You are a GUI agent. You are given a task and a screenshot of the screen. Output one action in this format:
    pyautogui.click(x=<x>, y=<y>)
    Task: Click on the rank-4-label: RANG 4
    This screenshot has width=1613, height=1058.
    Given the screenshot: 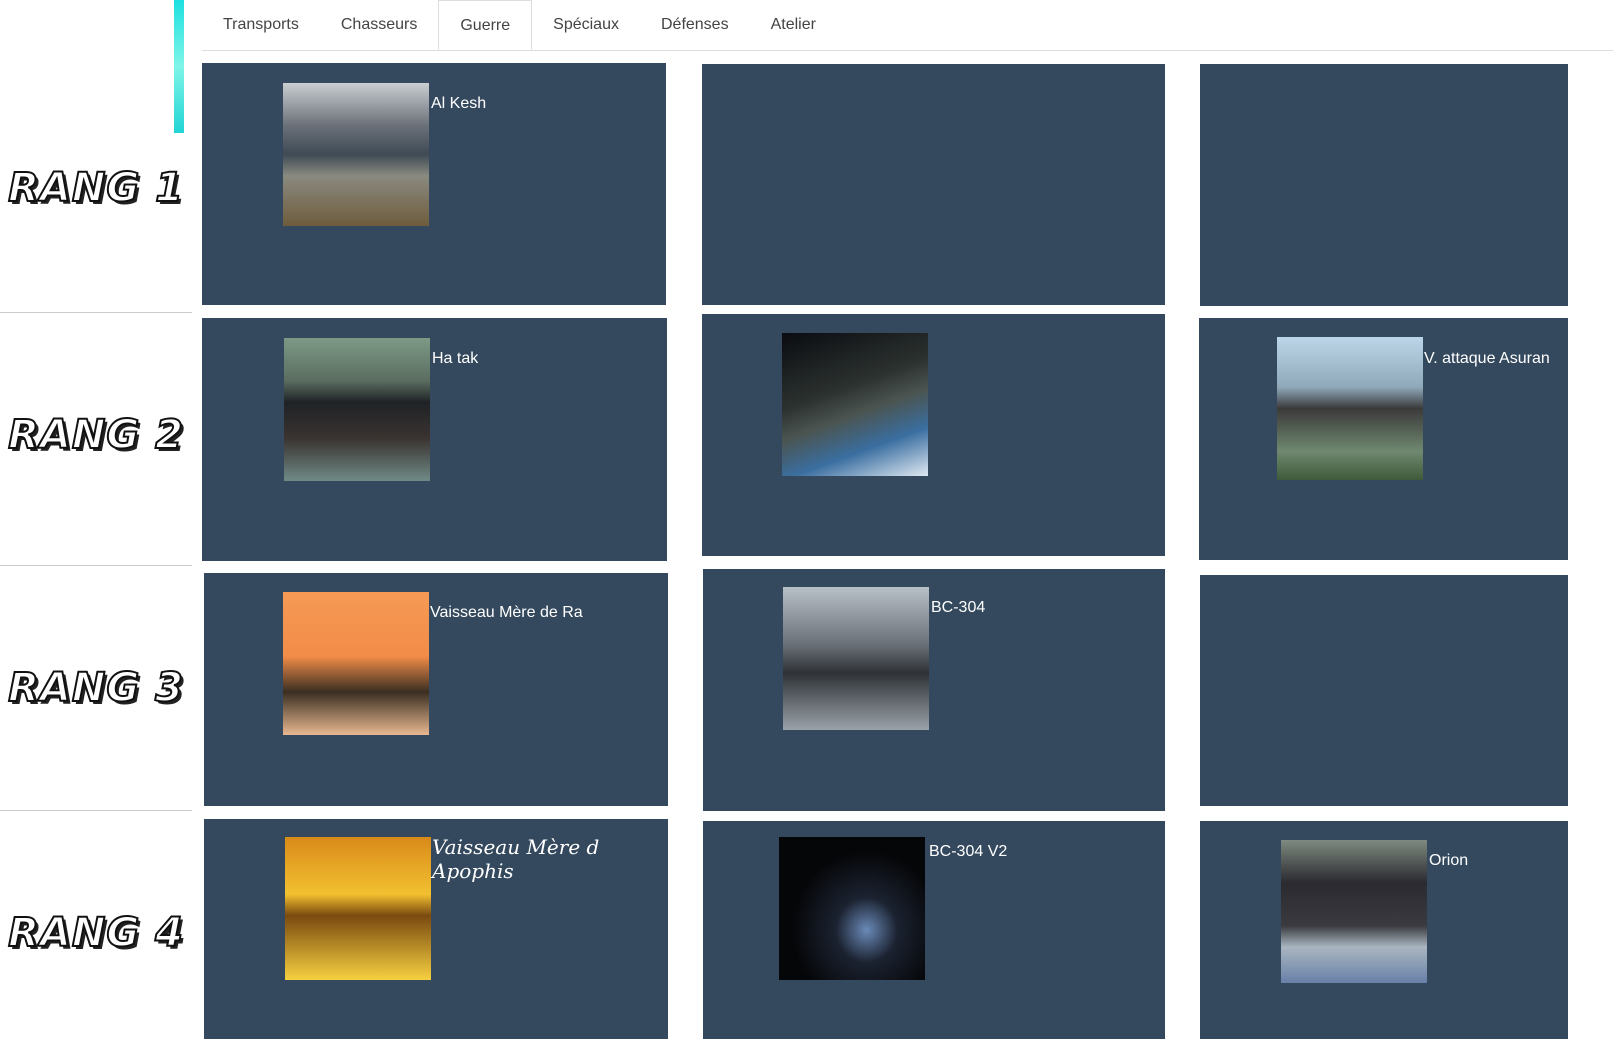 What is the action you would take?
    pyautogui.click(x=96, y=933)
    